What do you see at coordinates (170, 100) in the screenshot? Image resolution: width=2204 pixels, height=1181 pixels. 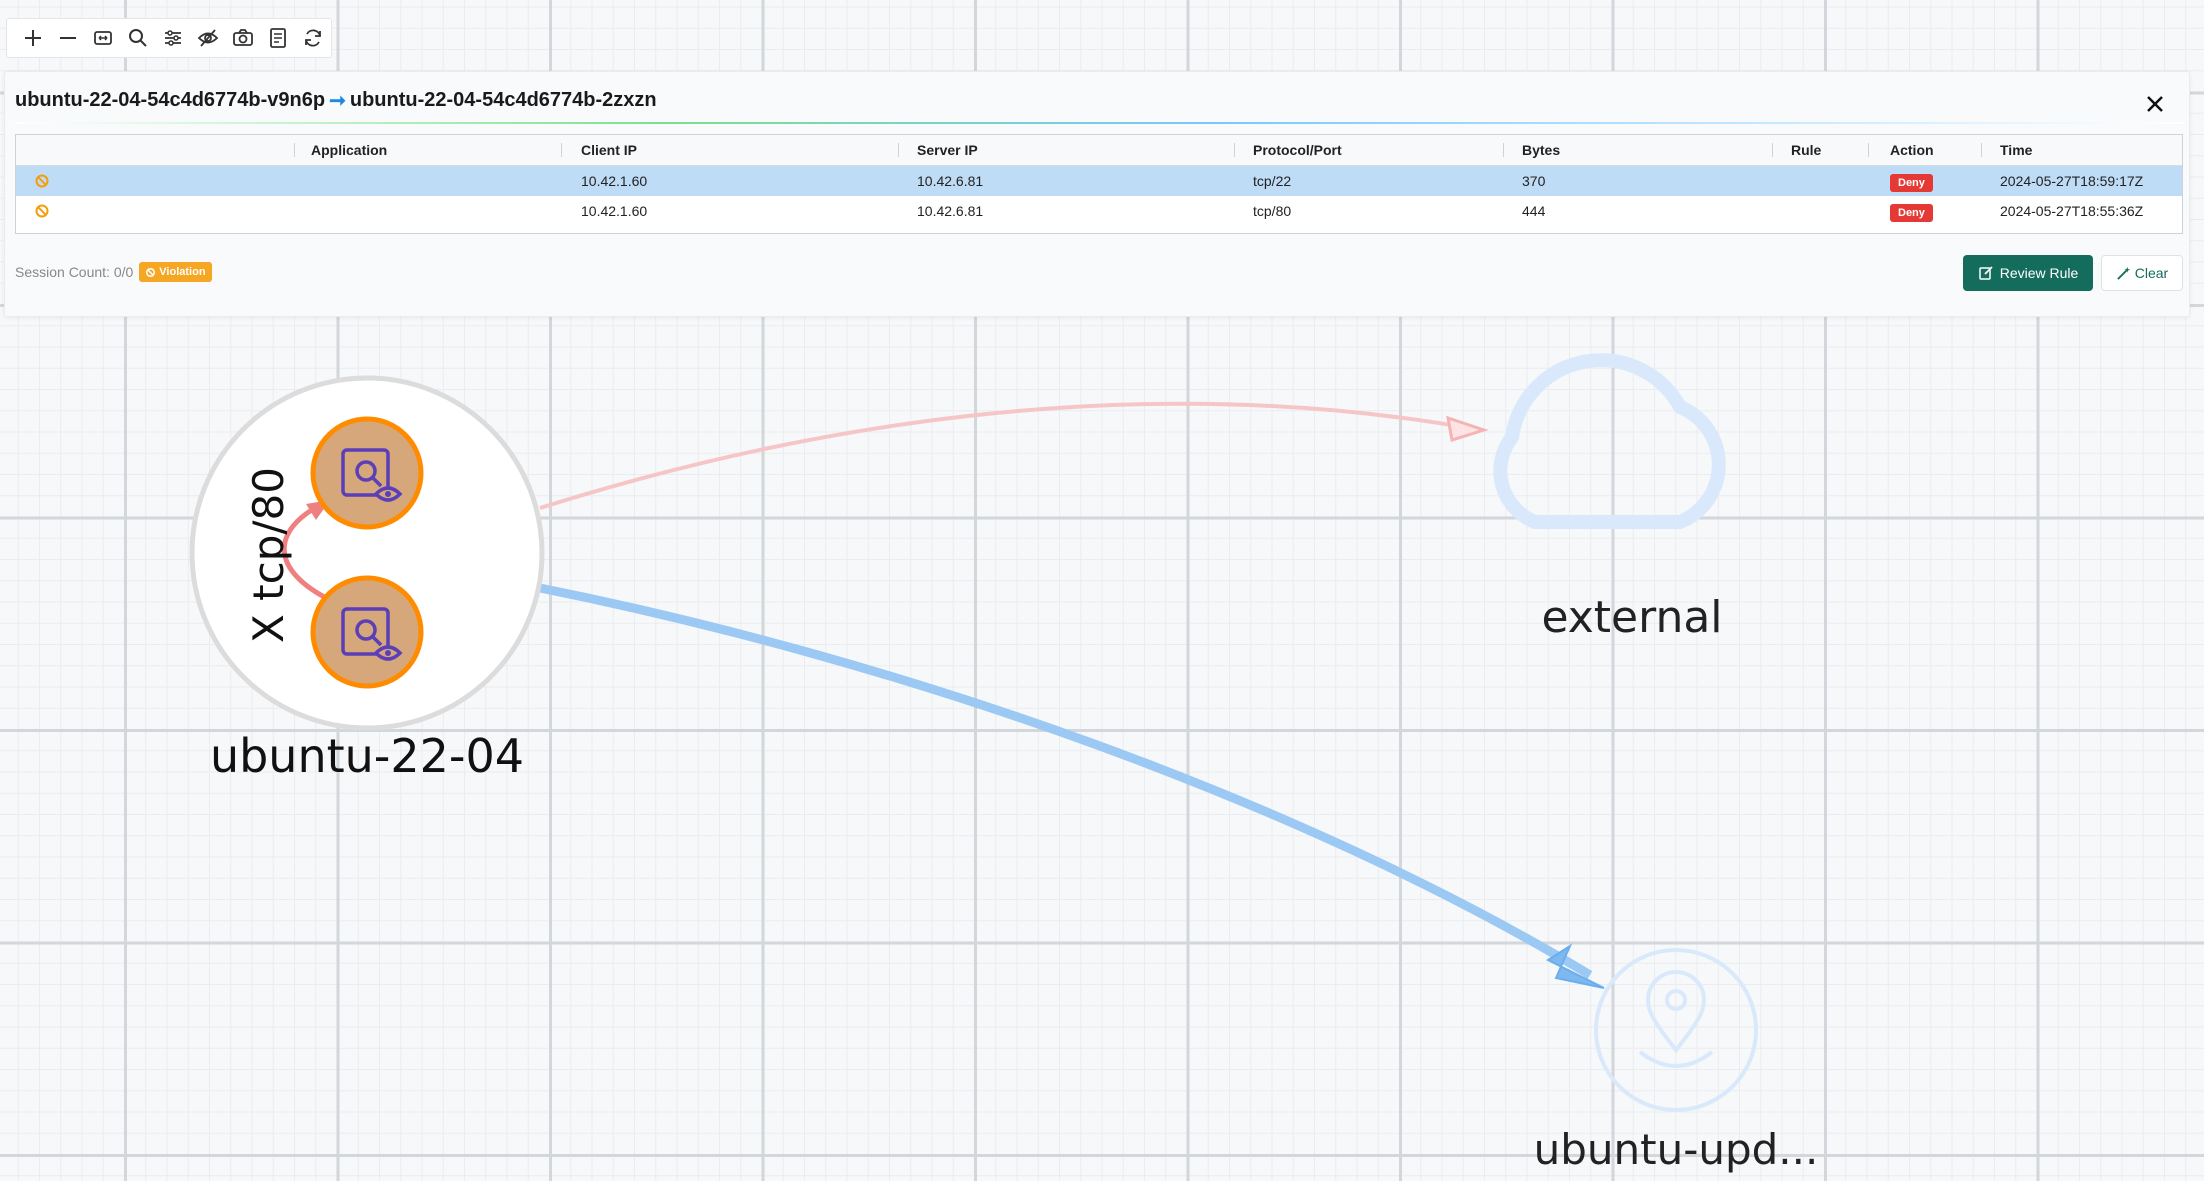 I see `source-pod-name: ubuntu-22-04-54c4d6774b-v9n6p` at bounding box center [170, 100].